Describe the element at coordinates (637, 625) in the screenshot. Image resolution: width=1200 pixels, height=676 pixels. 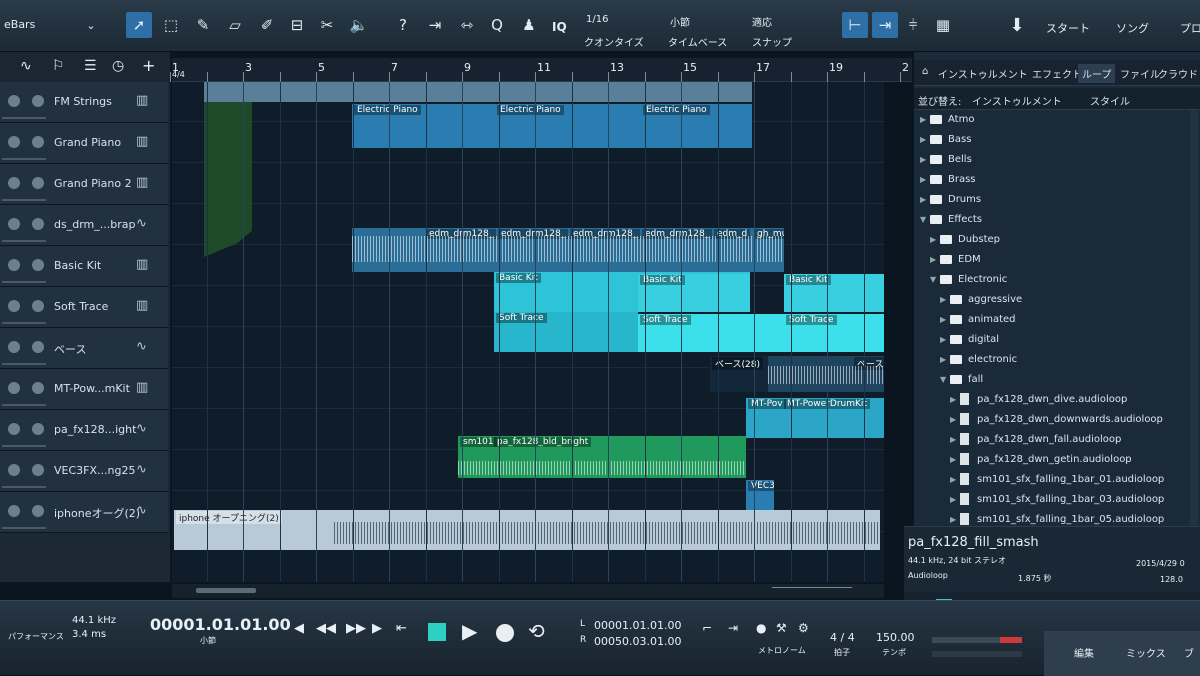
I see `loop-start: 00001.01.01.00` at that location.